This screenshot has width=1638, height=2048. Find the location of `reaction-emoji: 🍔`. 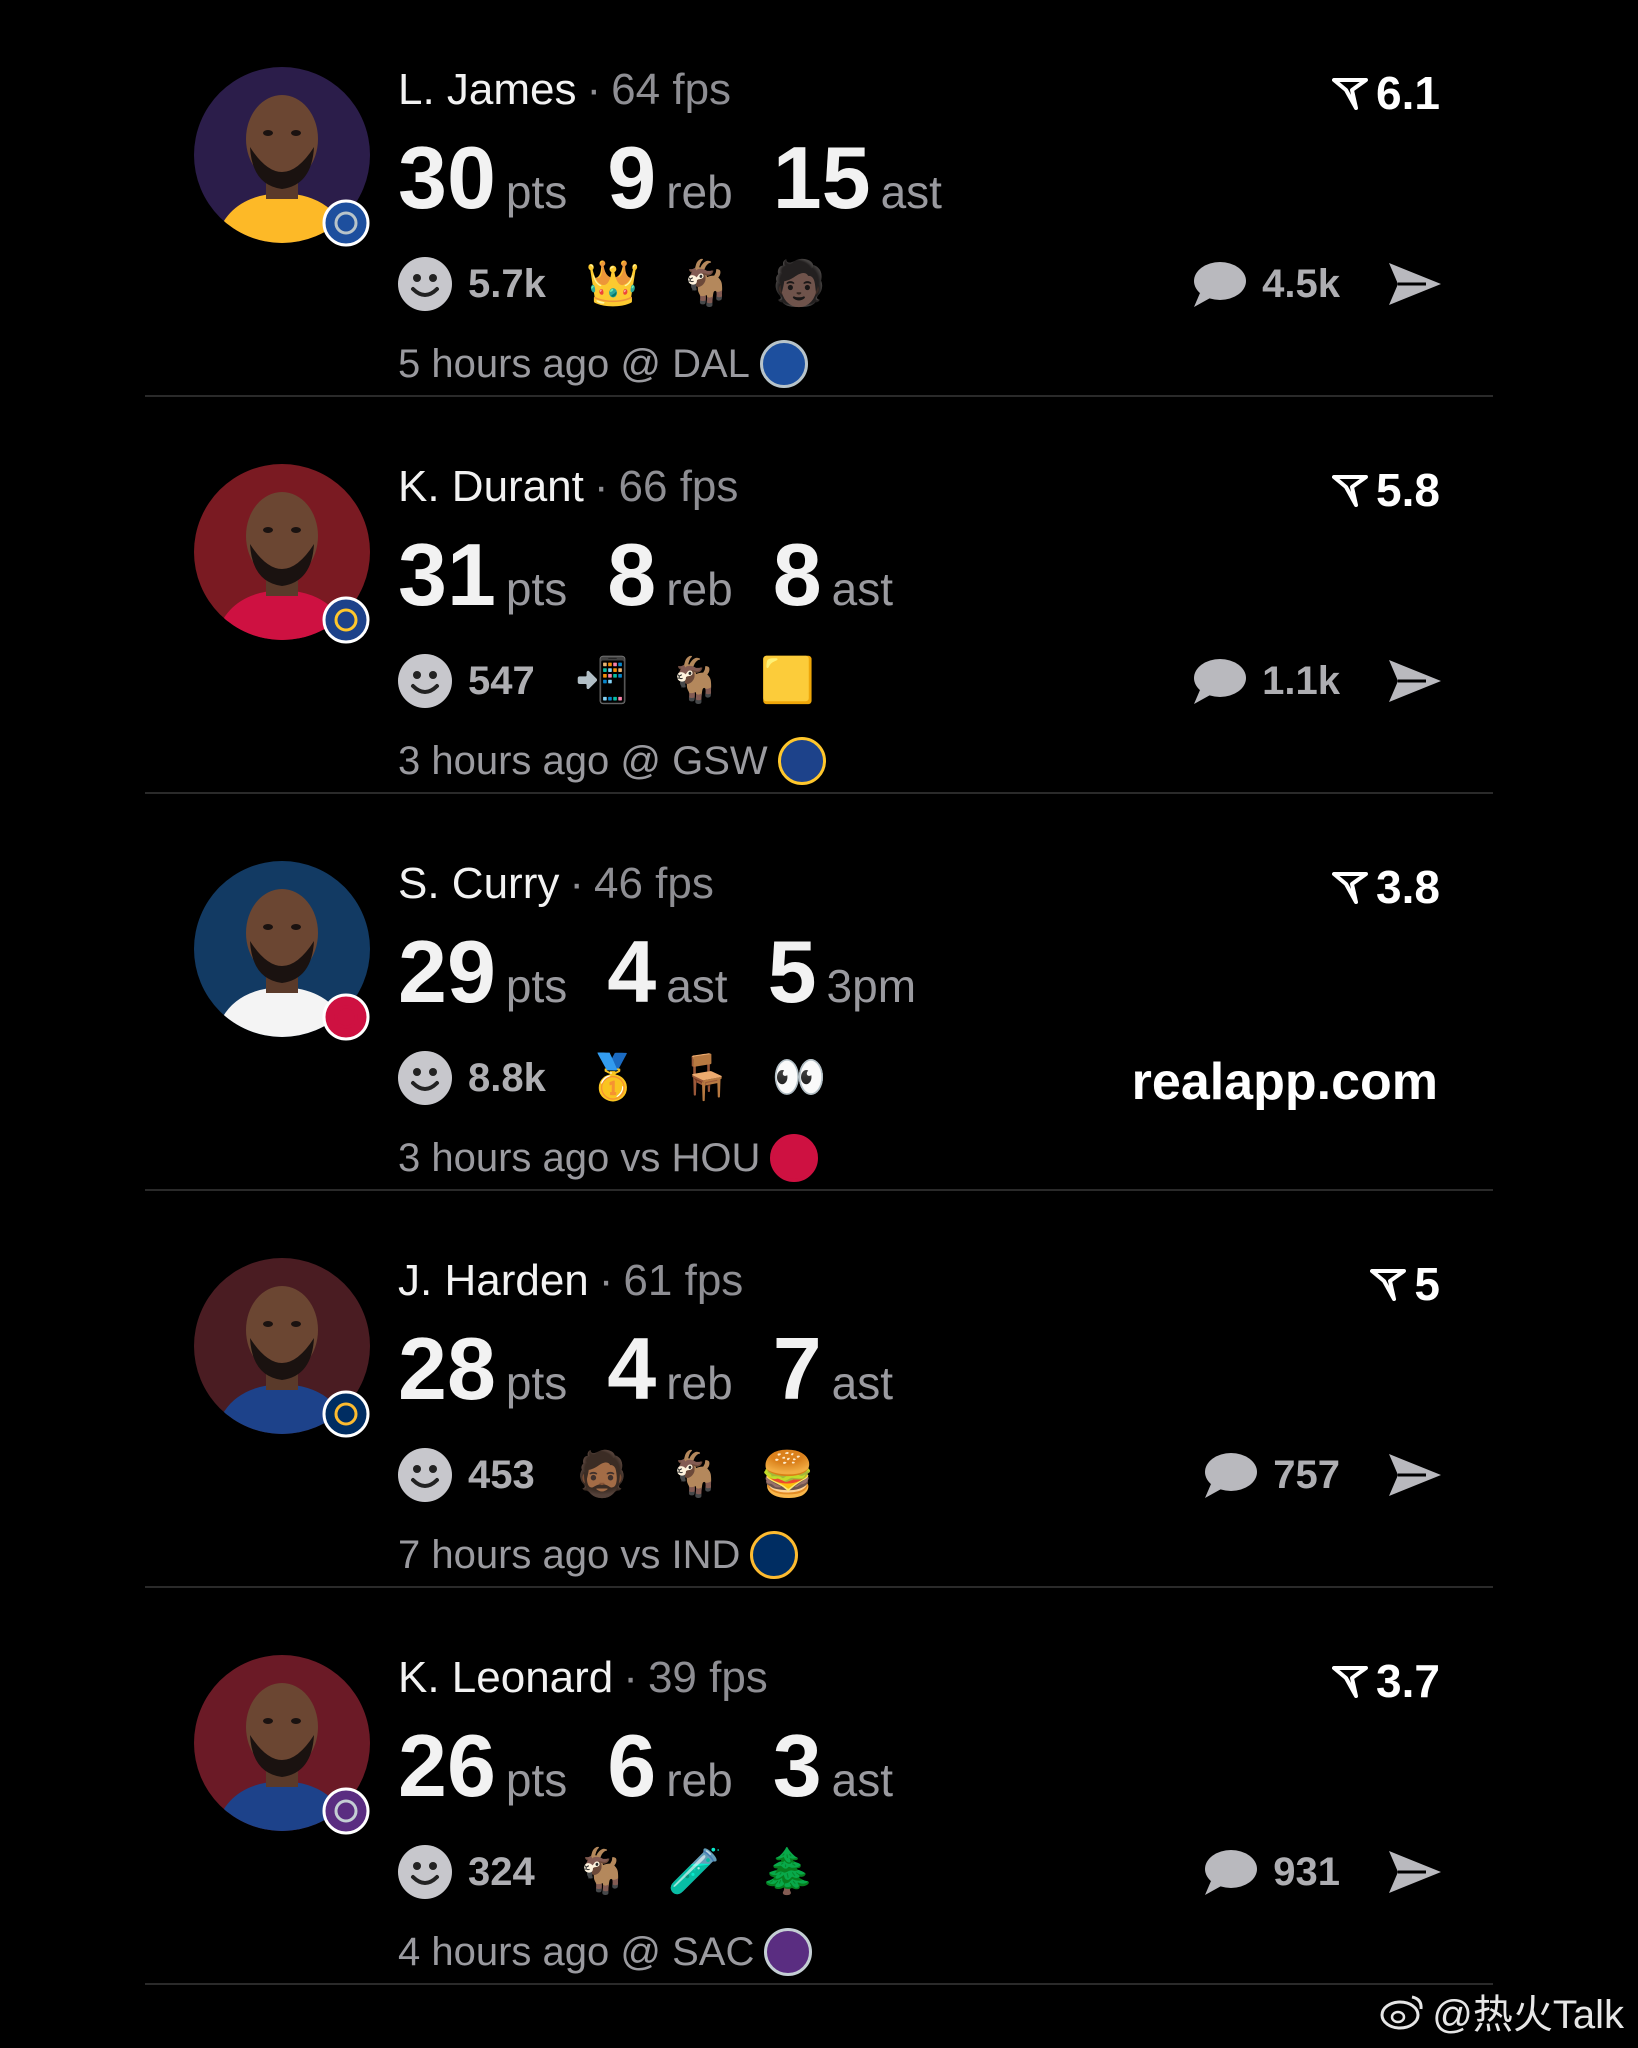

reaction-emoji: 🍔 is located at coordinates (787, 1475).